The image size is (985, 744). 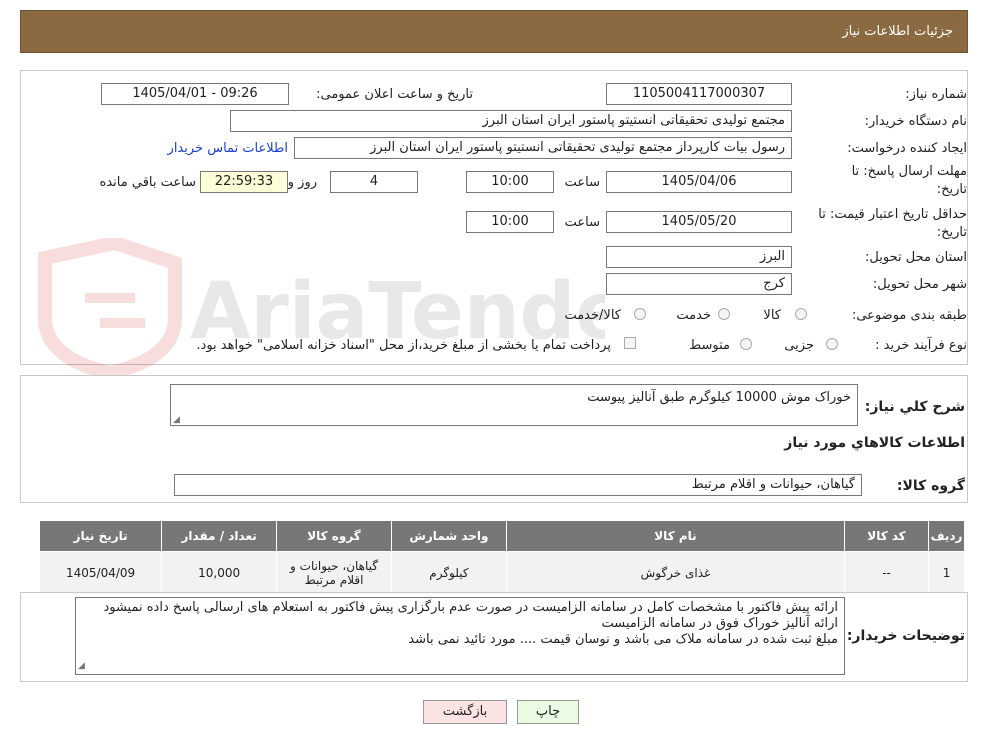 I want to click on summary-label: شرح کلي نياز:, so click(x=914, y=407).